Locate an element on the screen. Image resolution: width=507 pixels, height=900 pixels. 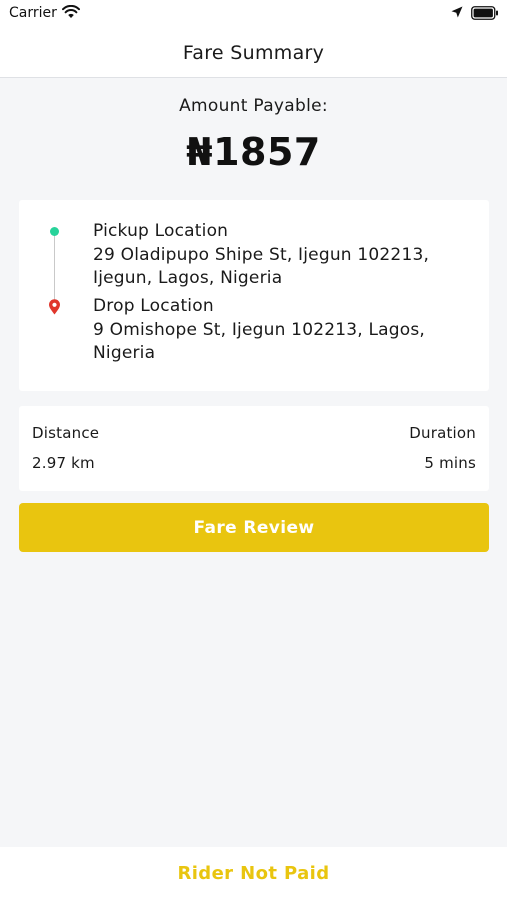
drop-location-title: Drop Location is located at coordinates (153, 306).